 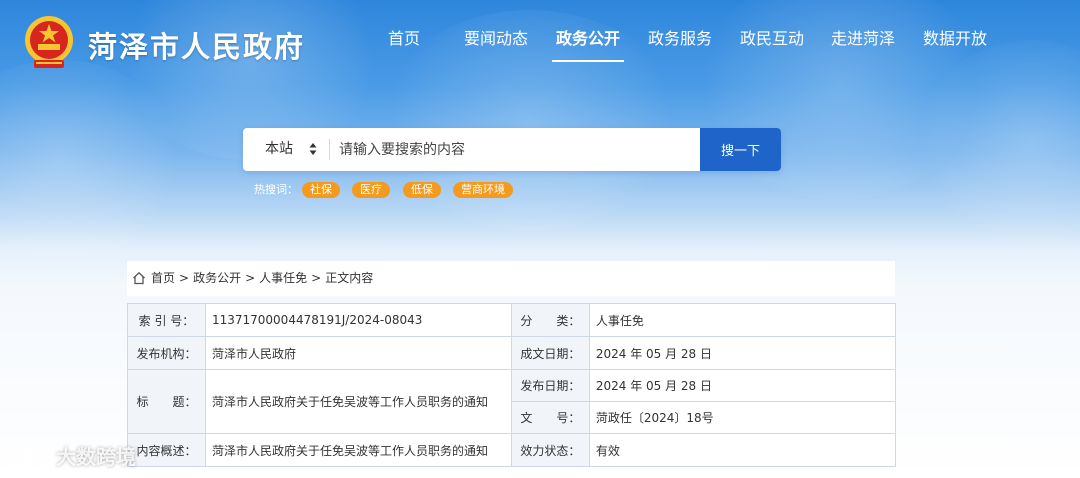 What do you see at coordinates (496, 45) in the screenshot?
I see `nav-news: 要闻动态` at bounding box center [496, 45].